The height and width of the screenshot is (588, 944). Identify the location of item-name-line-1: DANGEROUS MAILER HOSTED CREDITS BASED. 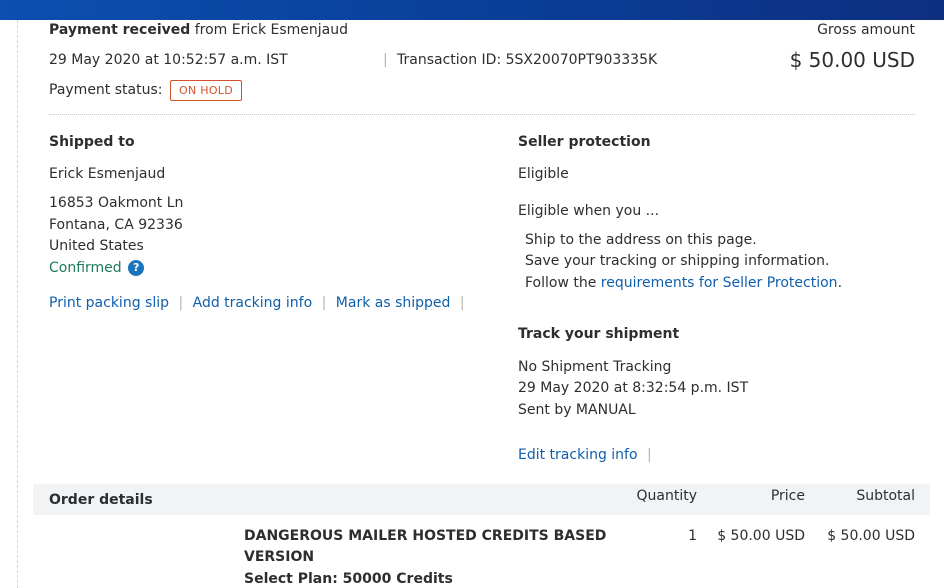
(425, 536).